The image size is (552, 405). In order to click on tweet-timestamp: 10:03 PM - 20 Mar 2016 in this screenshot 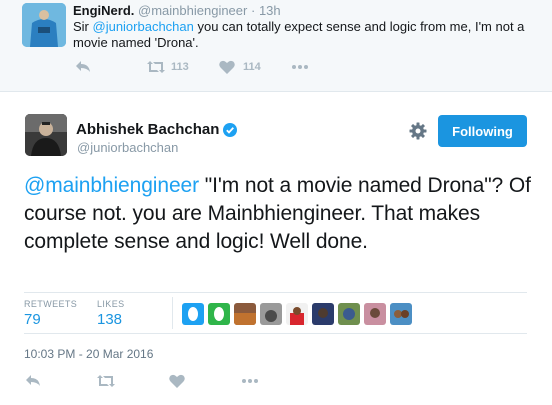, I will do `click(88, 354)`.